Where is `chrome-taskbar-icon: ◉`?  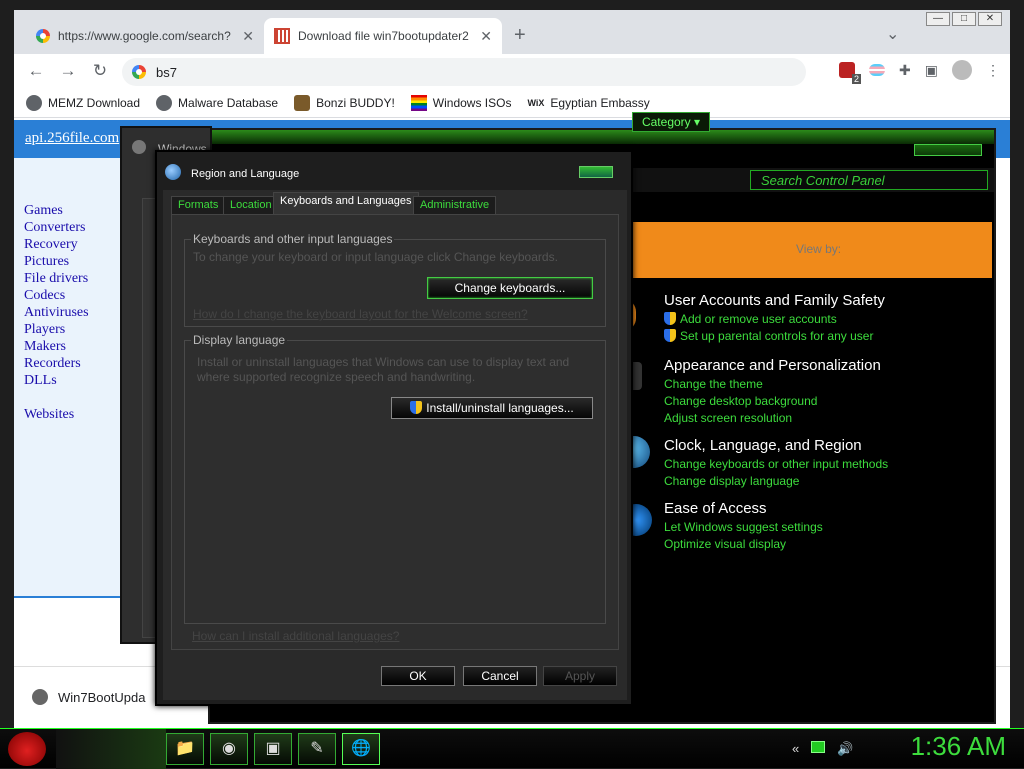
chrome-taskbar-icon: ◉ is located at coordinates (229, 749).